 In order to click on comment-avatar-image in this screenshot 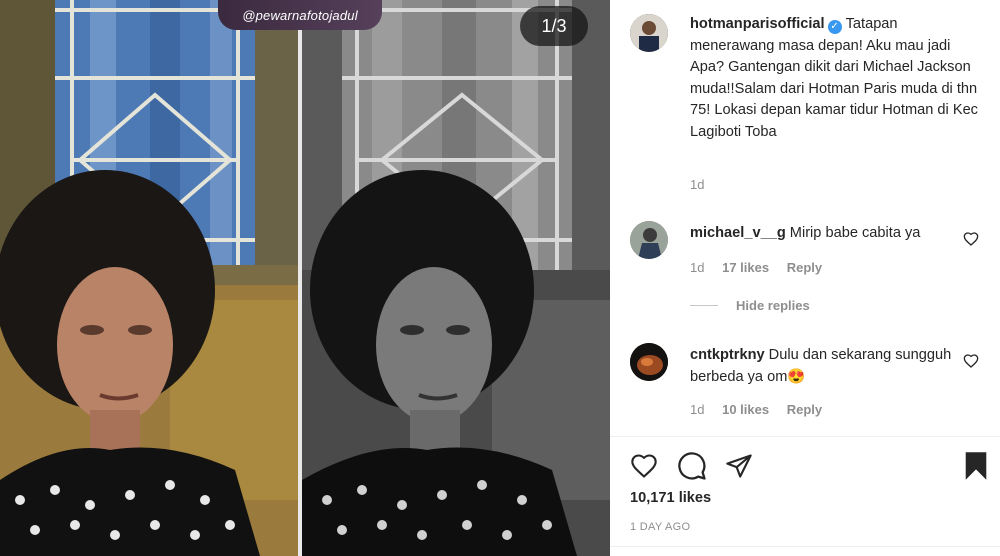, I will do `click(649, 240)`.